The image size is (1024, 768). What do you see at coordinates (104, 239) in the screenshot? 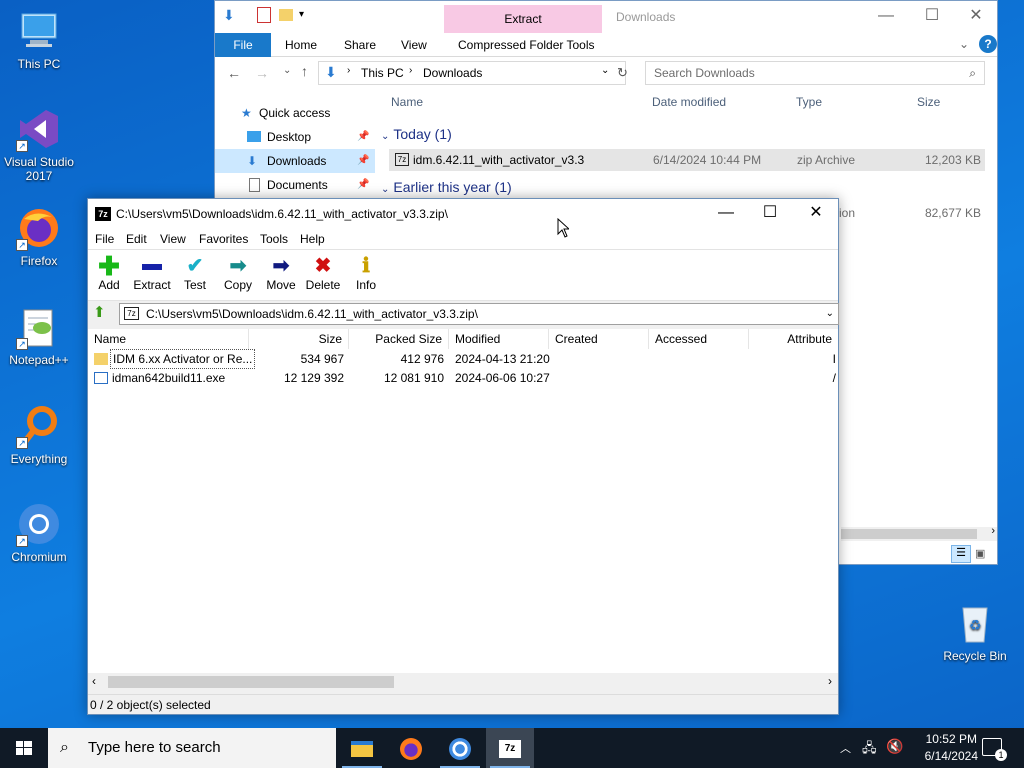
I see `menu-file: File` at bounding box center [104, 239].